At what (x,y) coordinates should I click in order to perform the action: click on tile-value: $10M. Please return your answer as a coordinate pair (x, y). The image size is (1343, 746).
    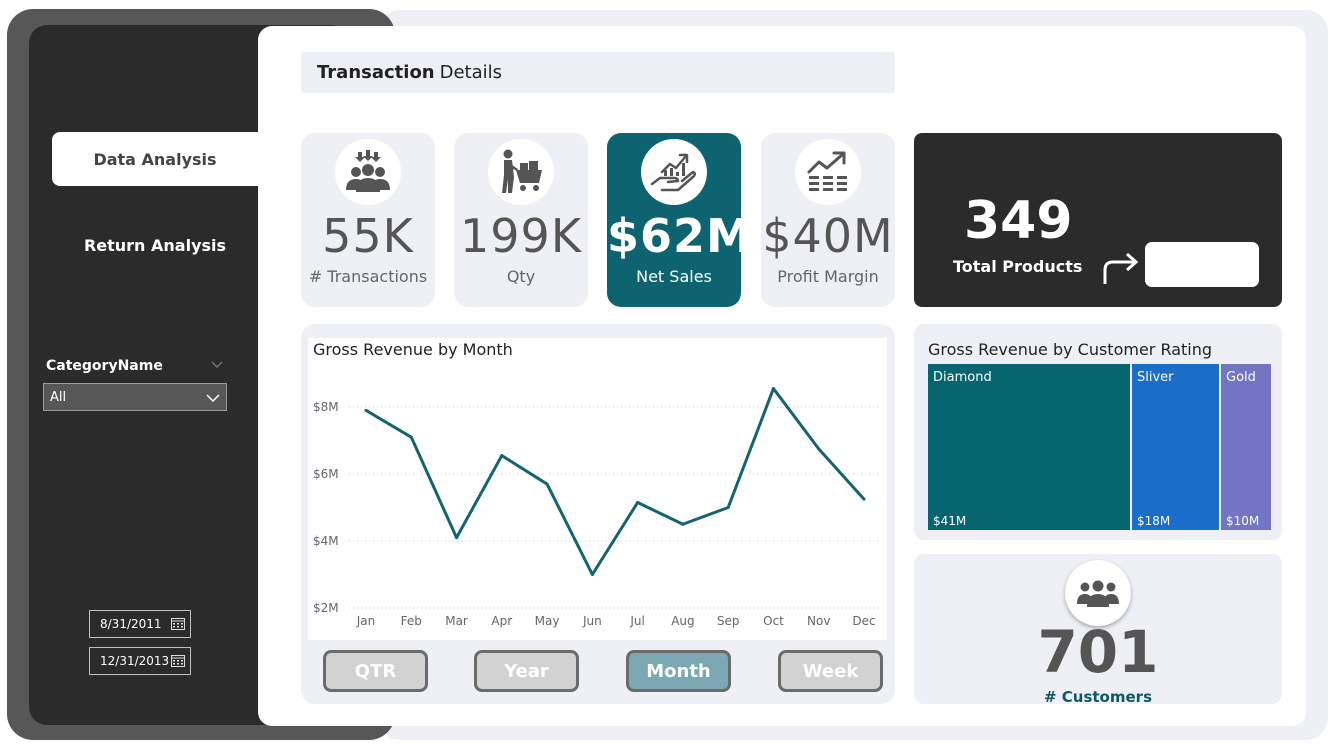
    Looking at the image, I should click on (1243, 521).